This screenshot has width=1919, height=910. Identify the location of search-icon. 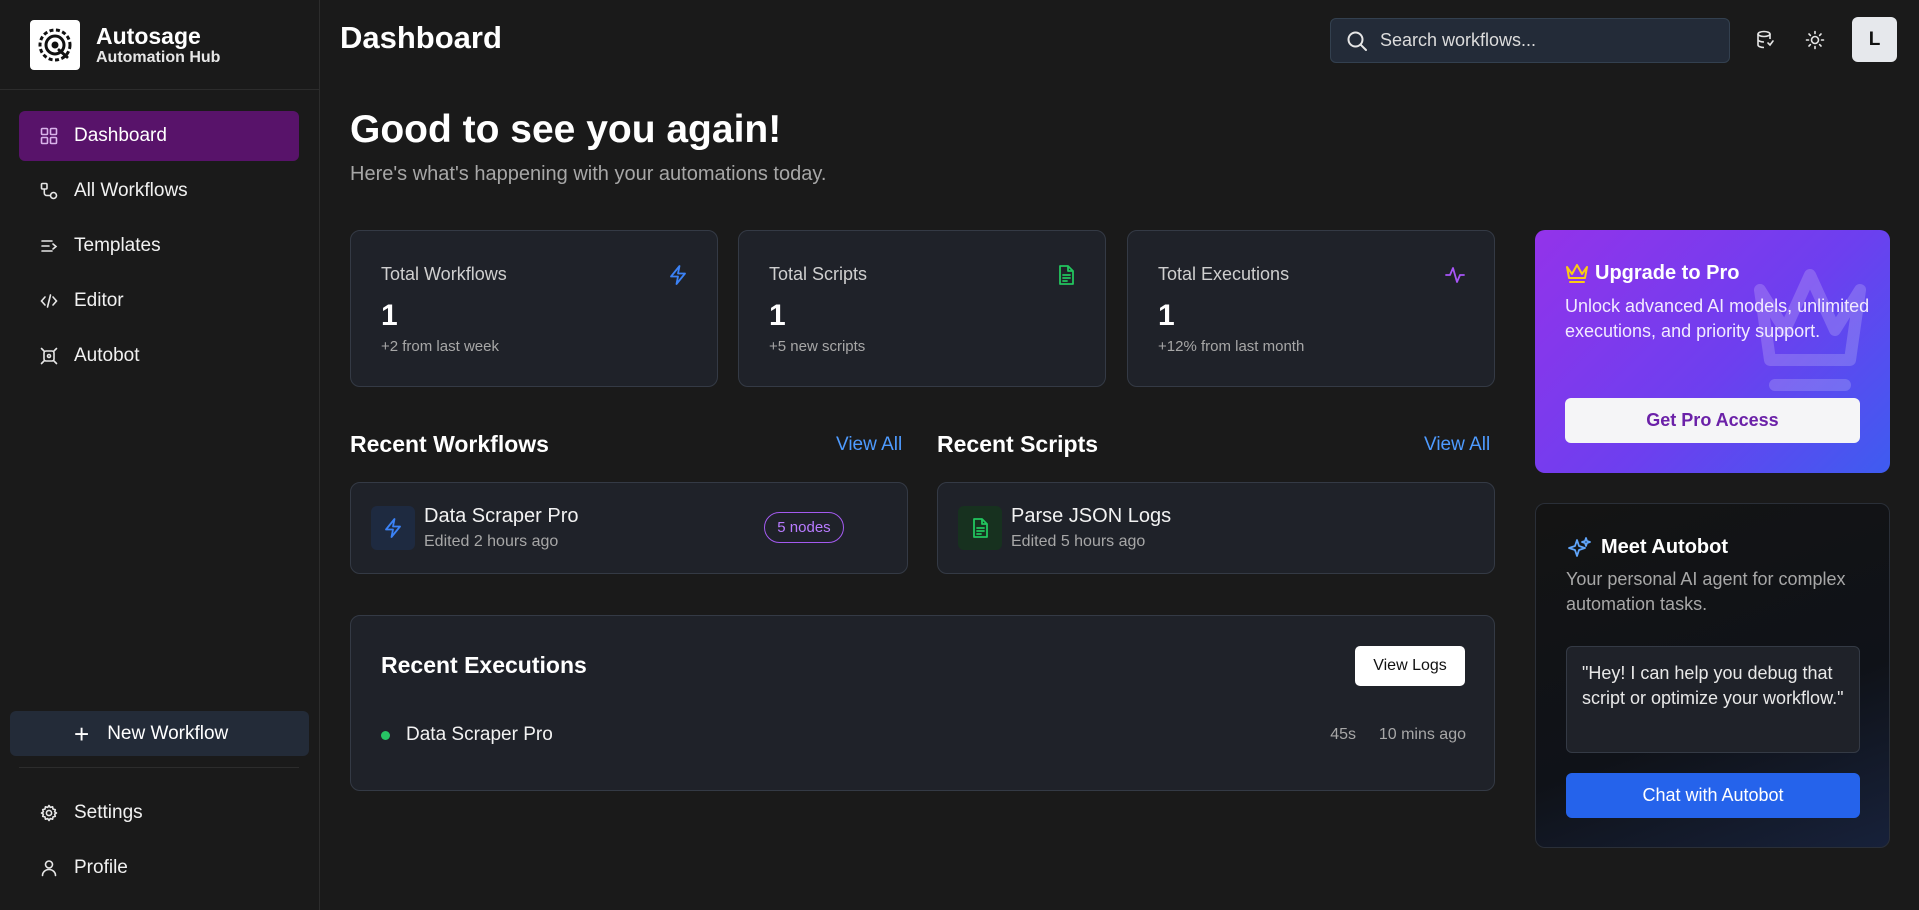
(1357, 41).